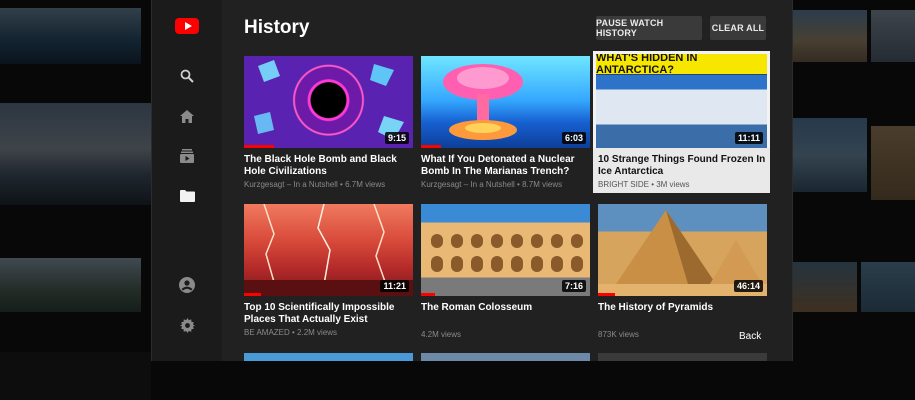 The height and width of the screenshot is (400, 915). I want to click on video-meta: Kurzgesagt – In a Nutshell • 8.7M views, so click(492, 184).